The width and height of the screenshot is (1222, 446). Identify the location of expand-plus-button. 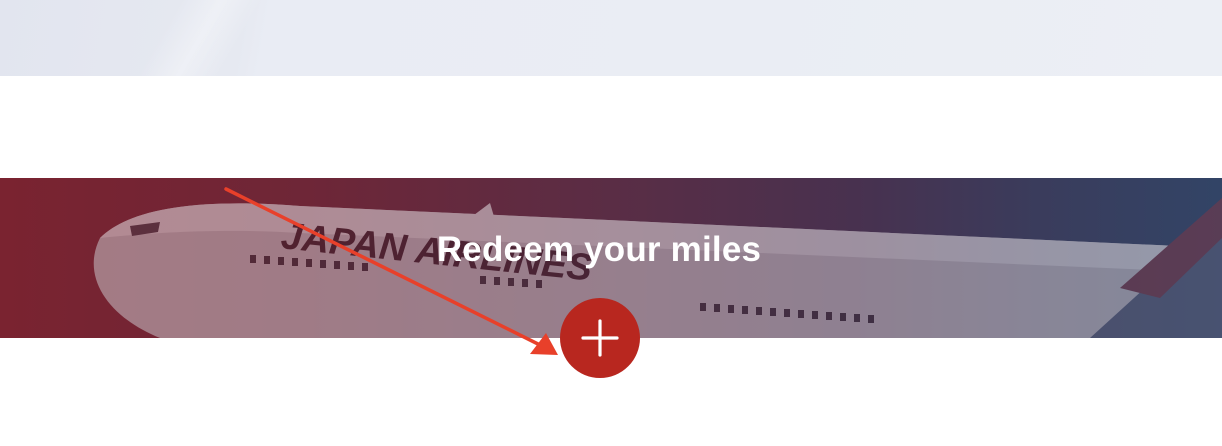
(600, 338).